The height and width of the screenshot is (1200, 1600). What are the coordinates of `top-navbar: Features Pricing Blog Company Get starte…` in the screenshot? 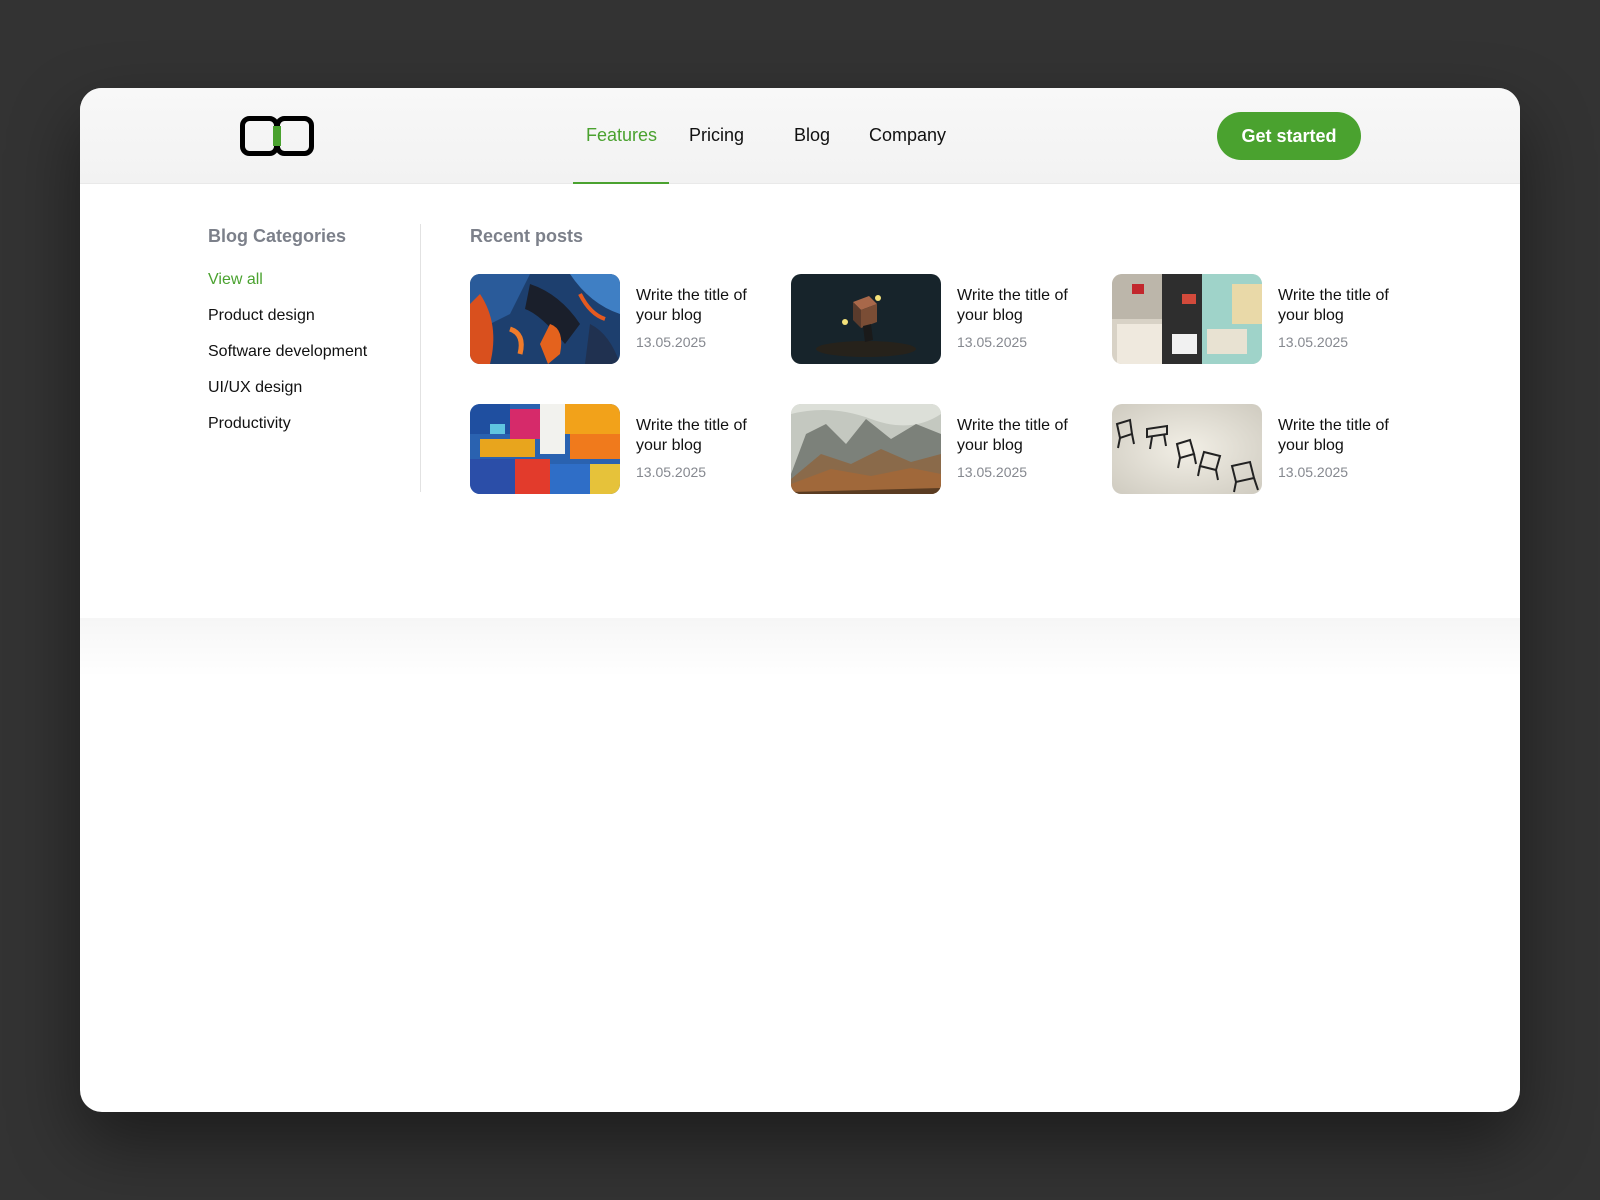 It's located at (800, 136).